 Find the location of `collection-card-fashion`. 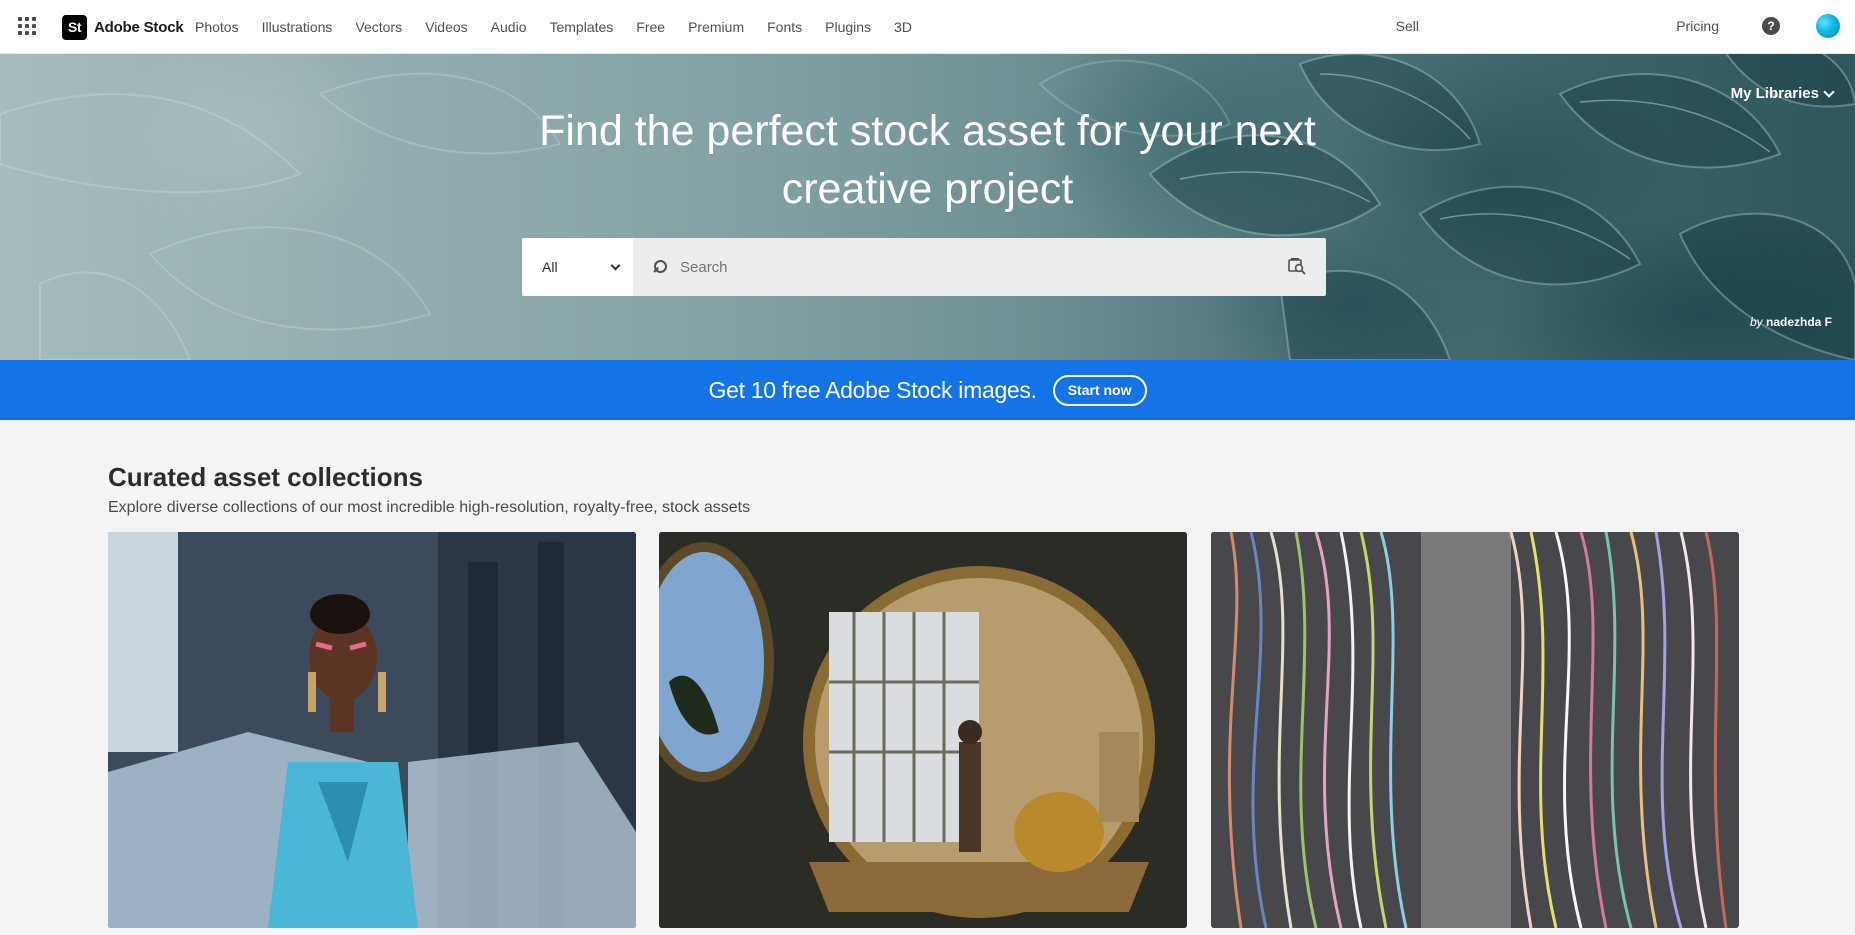

collection-card-fashion is located at coordinates (372, 730).